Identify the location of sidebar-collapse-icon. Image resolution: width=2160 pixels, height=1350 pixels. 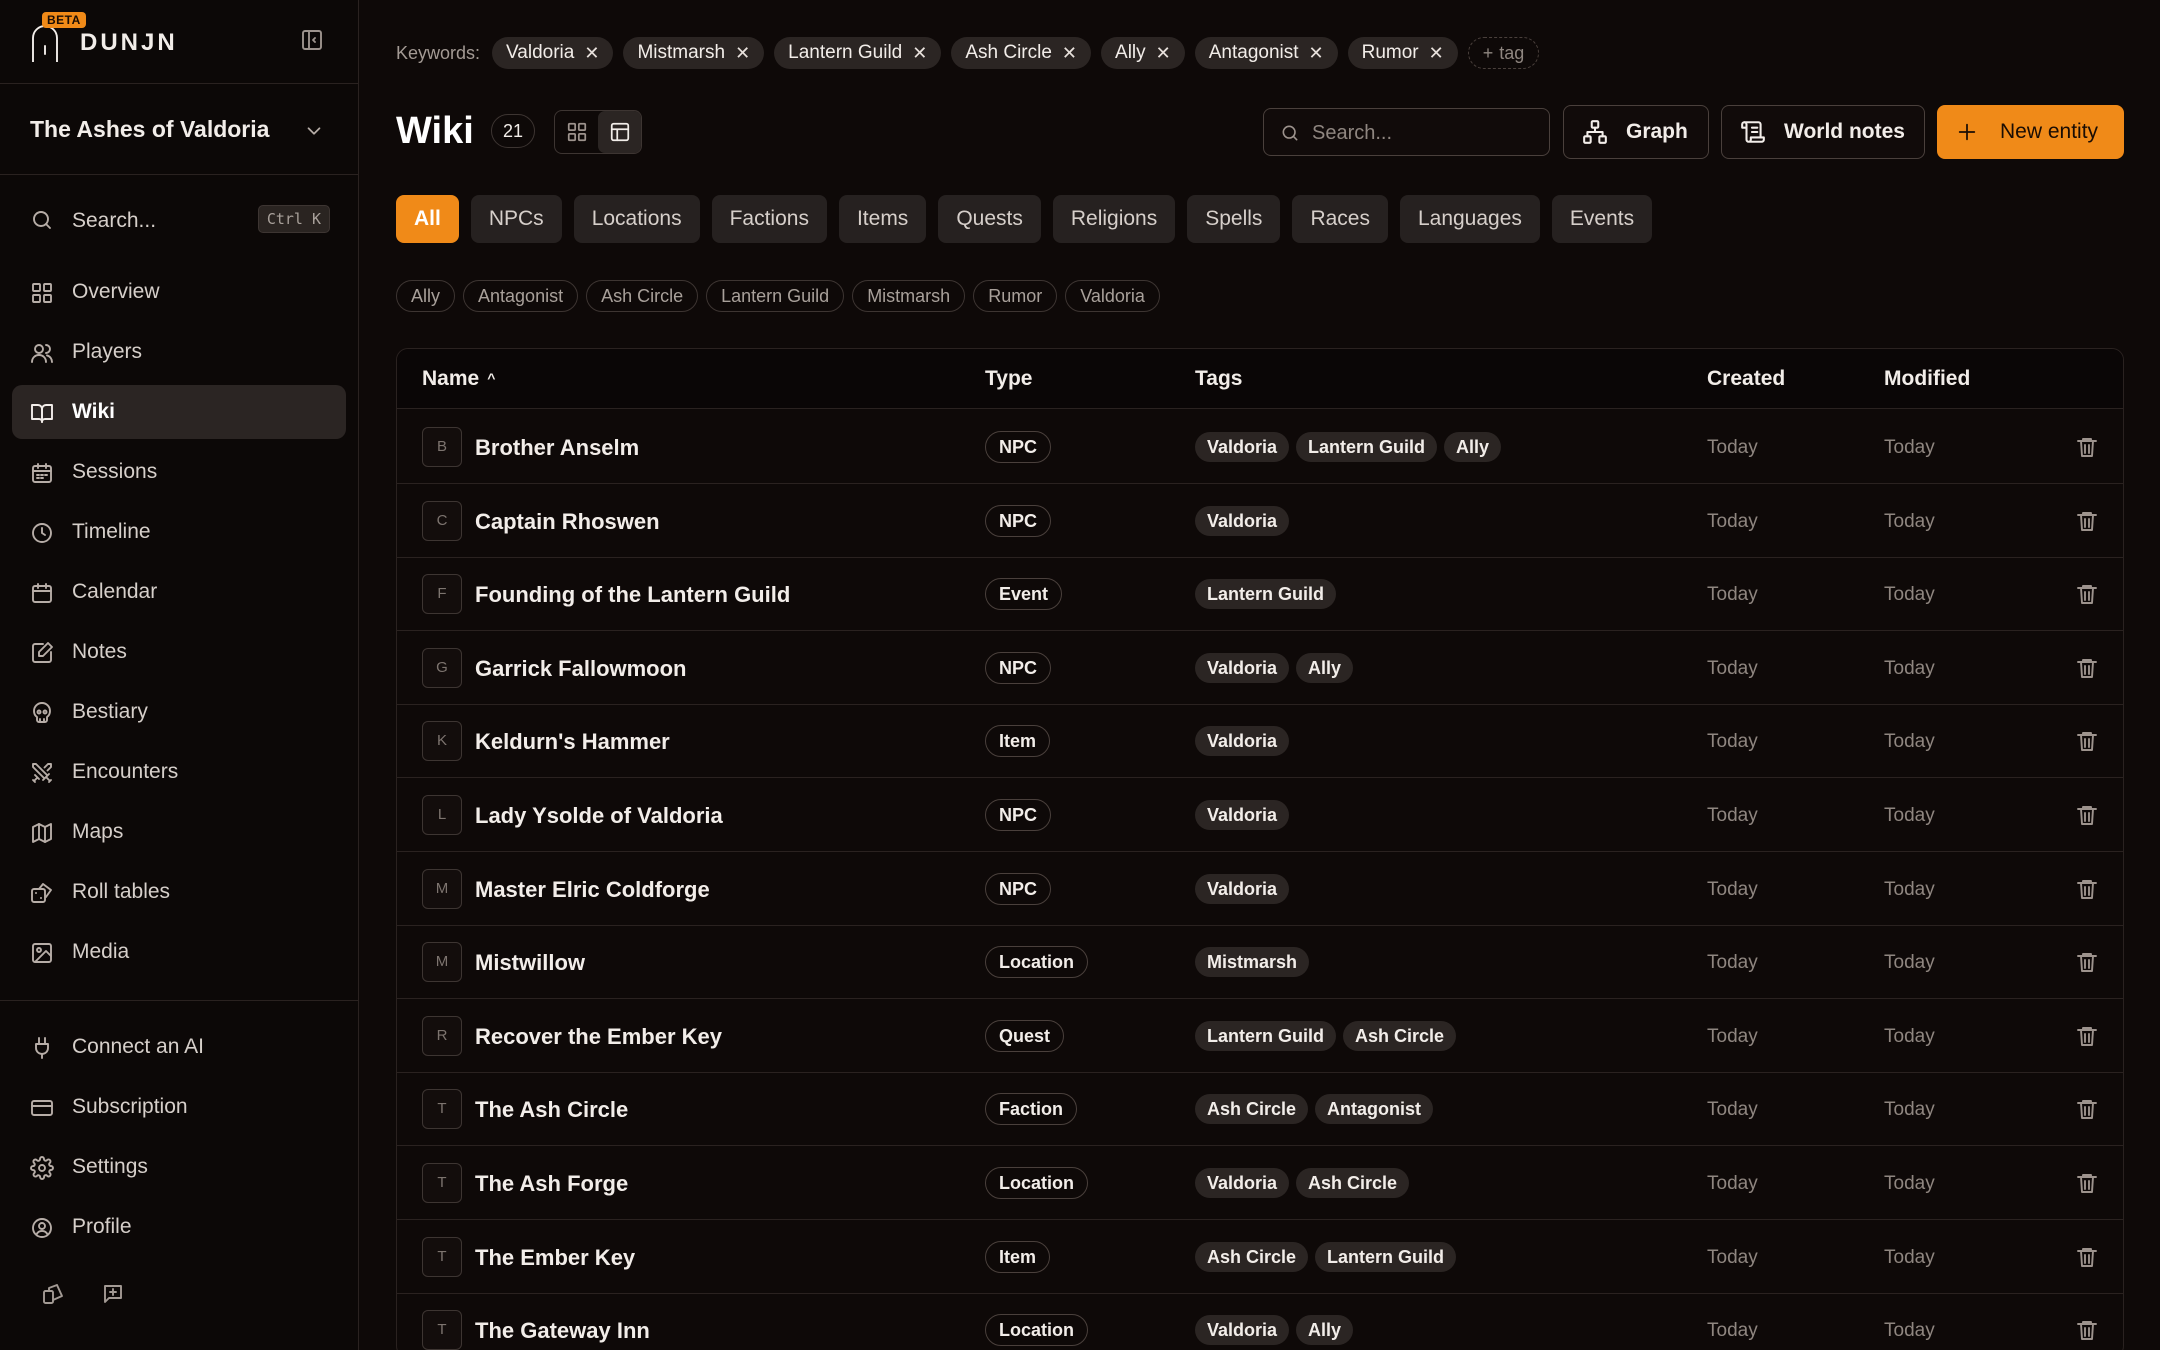
(312, 40).